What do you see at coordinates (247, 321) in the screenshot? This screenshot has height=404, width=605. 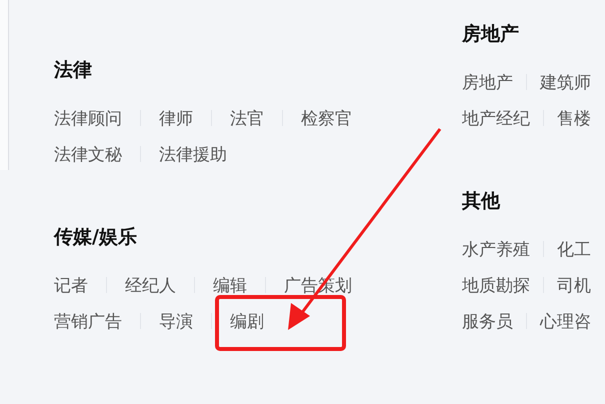 I see `job-link: 编剧` at bounding box center [247, 321].